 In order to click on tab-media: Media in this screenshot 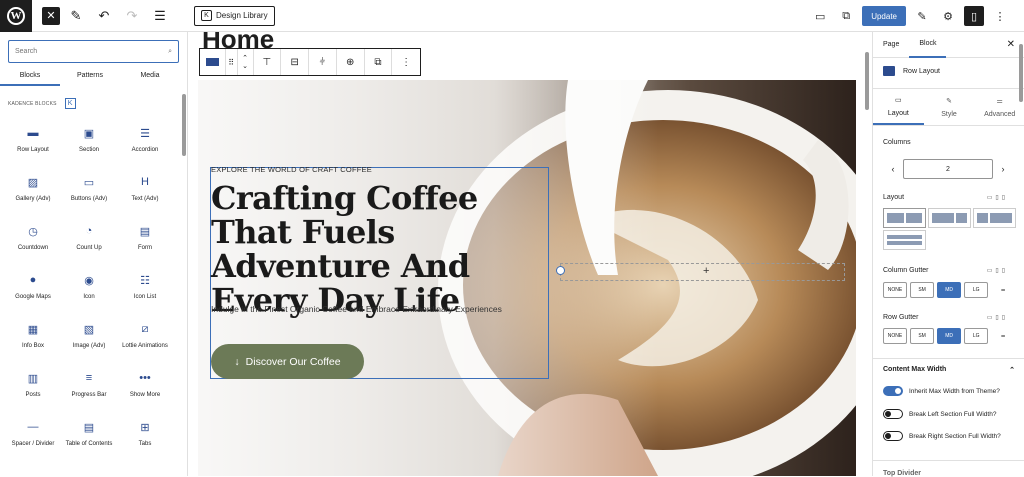, I will do `click(150, 78)`.